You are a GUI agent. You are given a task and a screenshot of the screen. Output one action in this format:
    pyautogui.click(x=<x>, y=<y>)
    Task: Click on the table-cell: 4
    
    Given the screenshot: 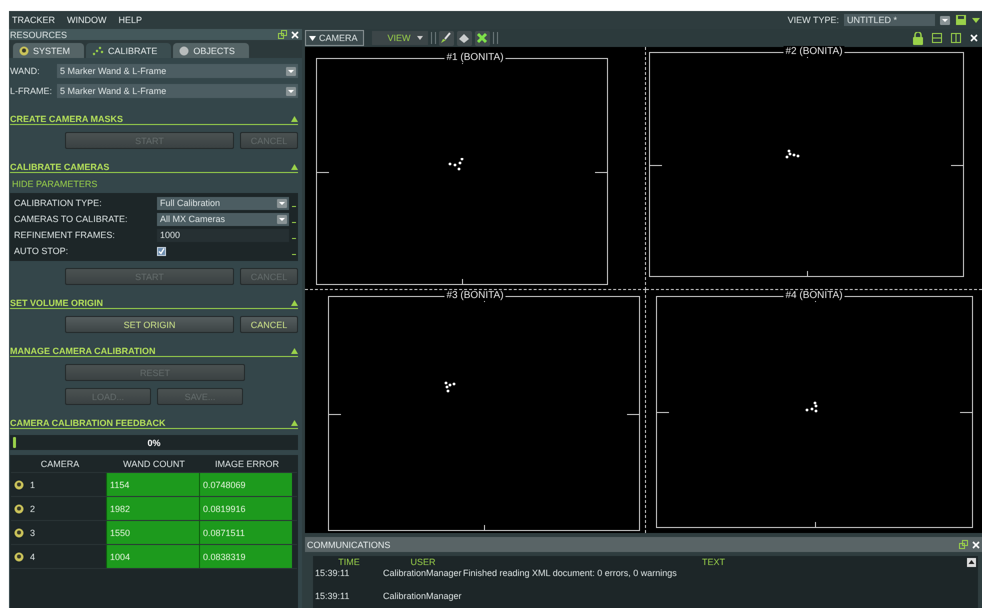 What is the action you would take?
    pyautogui.click(x=33, y=557)
    